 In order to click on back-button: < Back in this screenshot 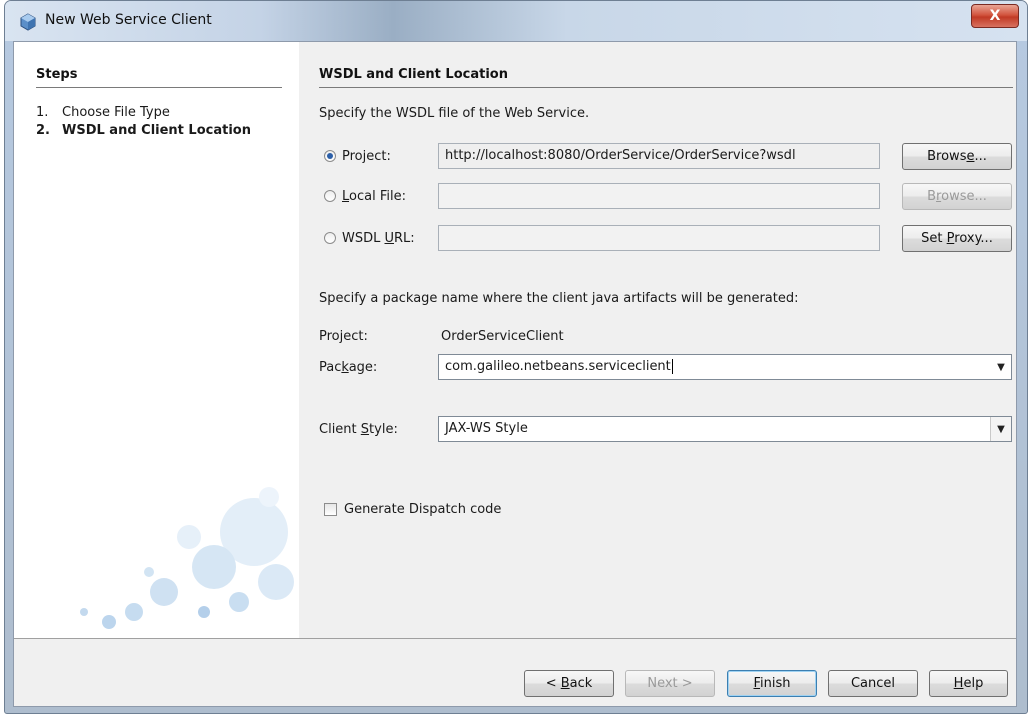, I will do `click(569, 683)`.